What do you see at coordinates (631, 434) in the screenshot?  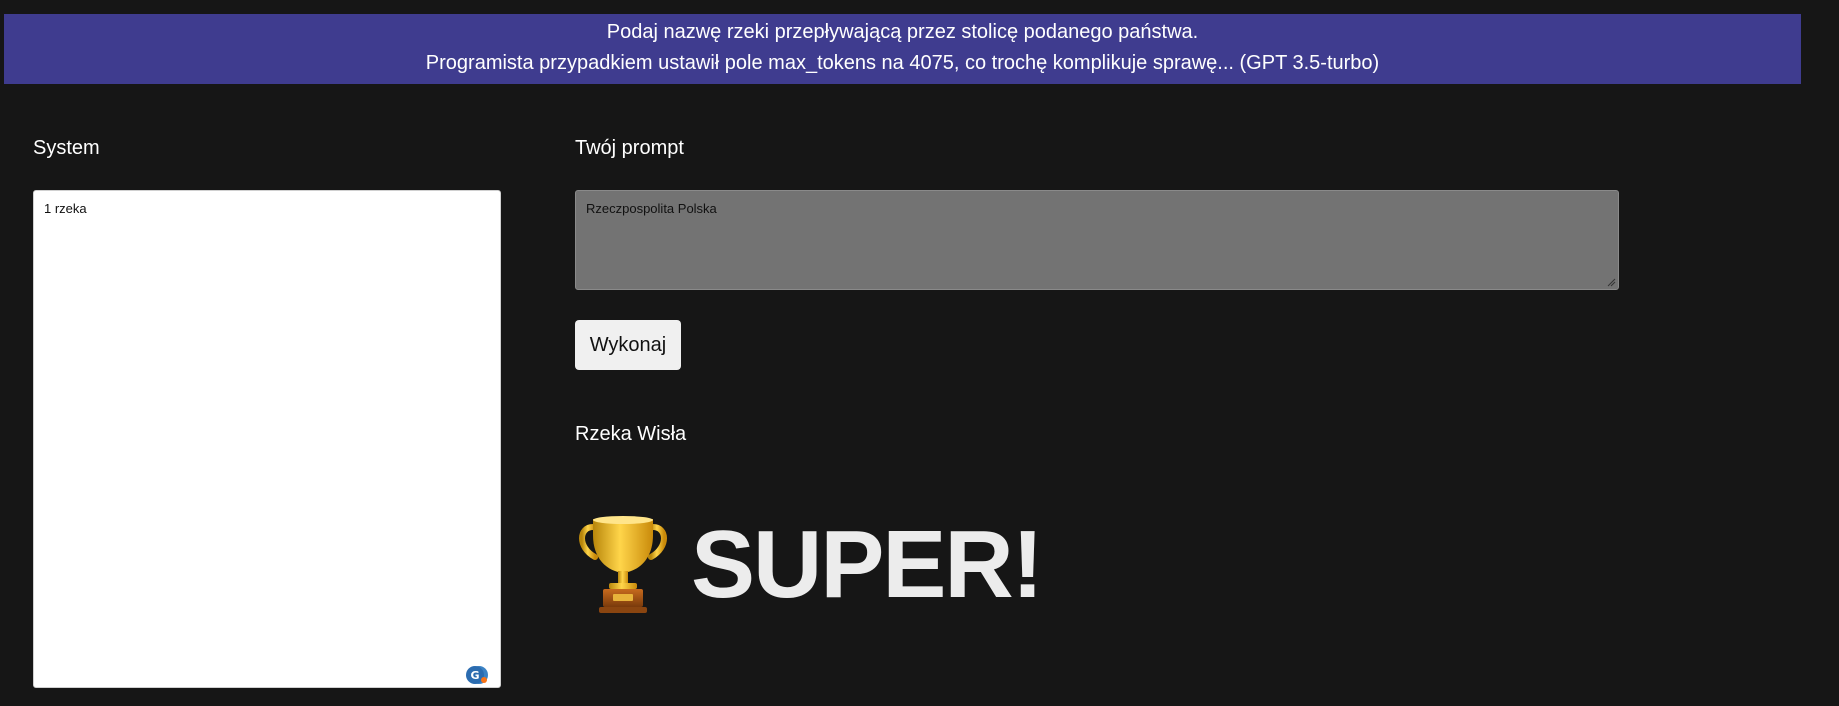 I see `result-text: Rzeka Wisła` at bounding box center [631, 434].